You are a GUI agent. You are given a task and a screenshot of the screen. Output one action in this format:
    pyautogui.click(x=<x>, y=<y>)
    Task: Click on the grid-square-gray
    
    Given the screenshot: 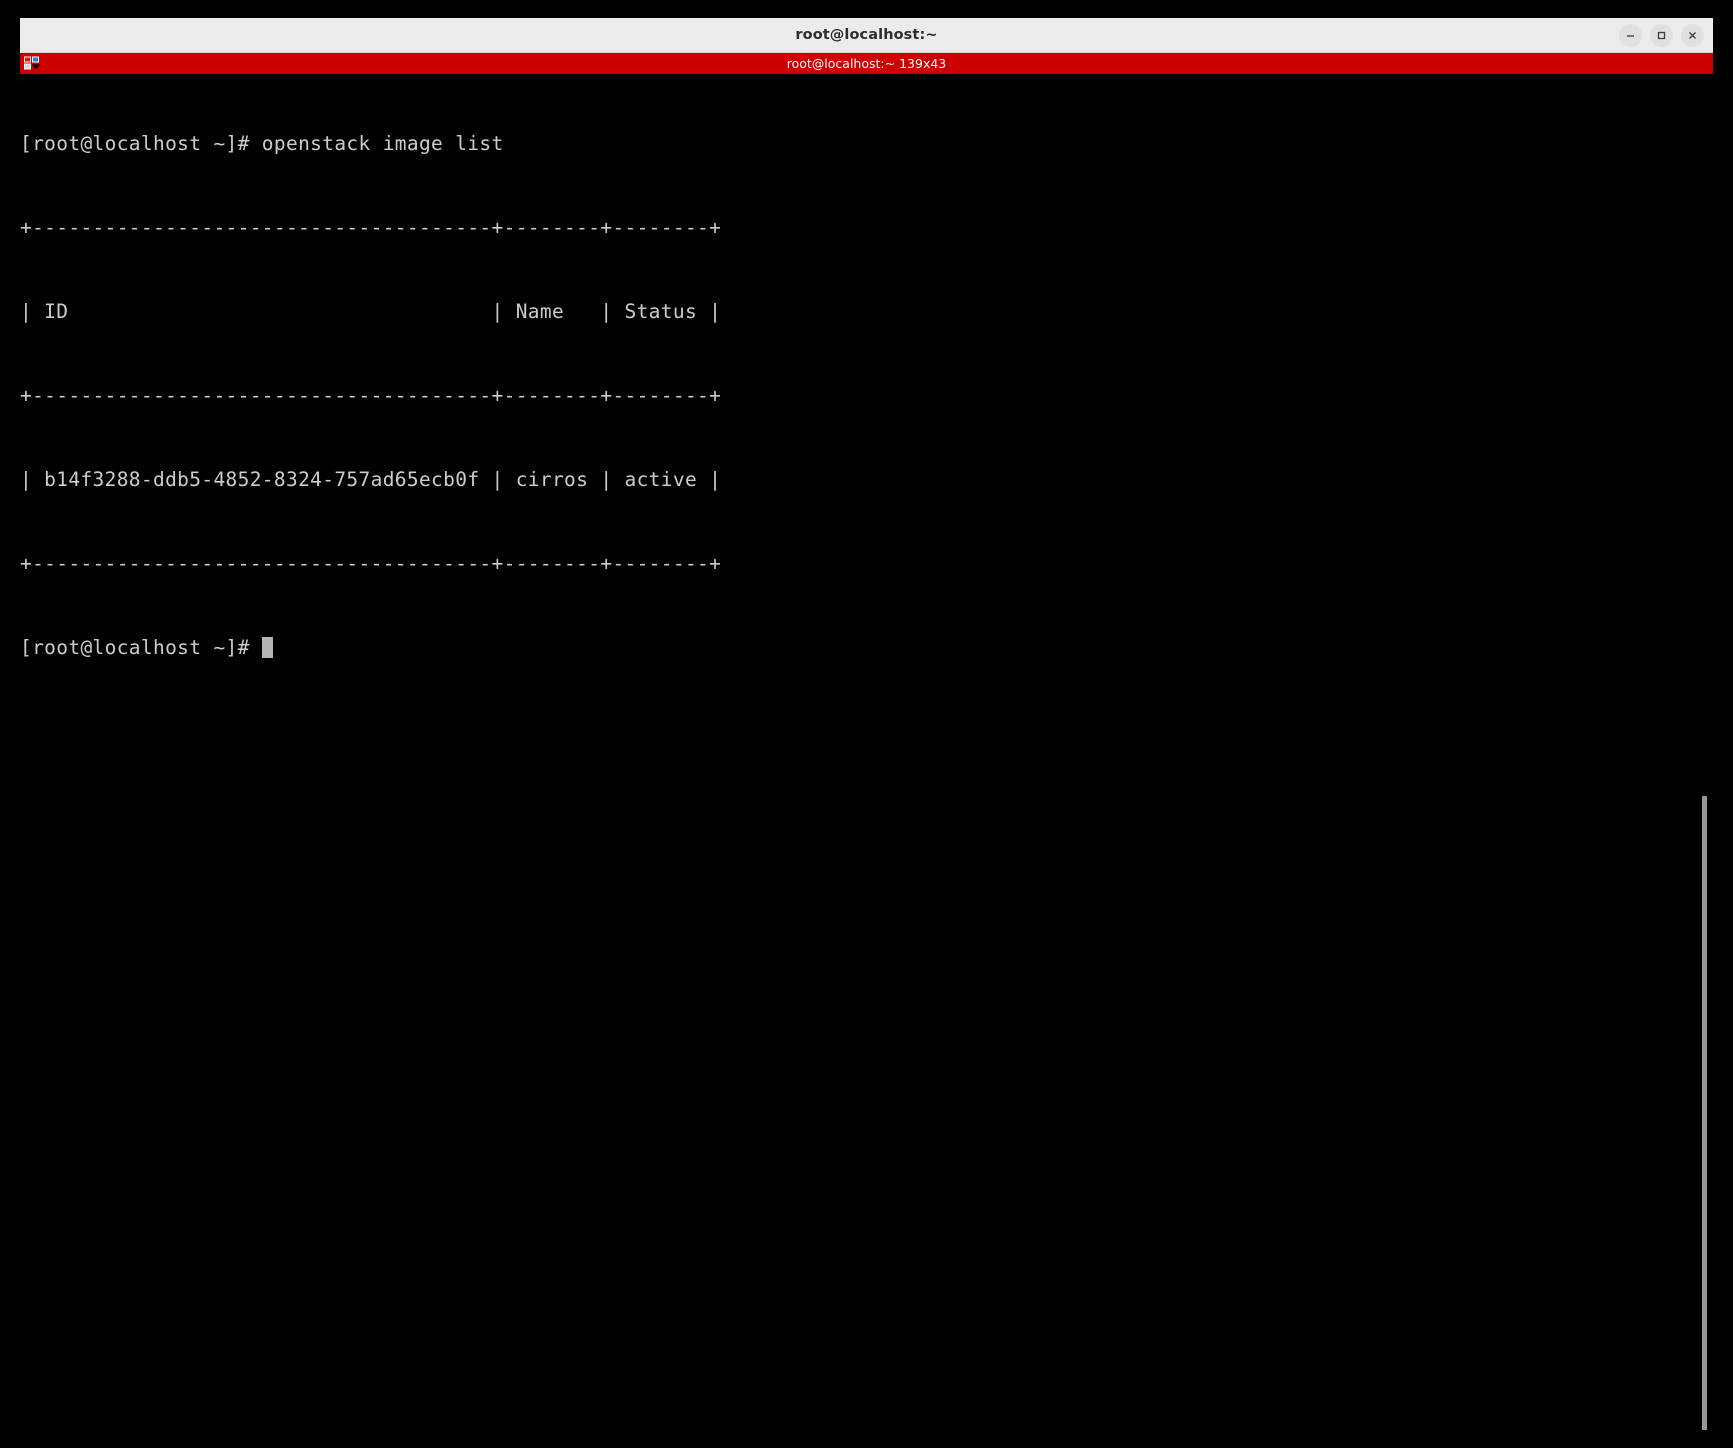 What is the action you would take?
    pyautogui.click(x=27, y=66)
    